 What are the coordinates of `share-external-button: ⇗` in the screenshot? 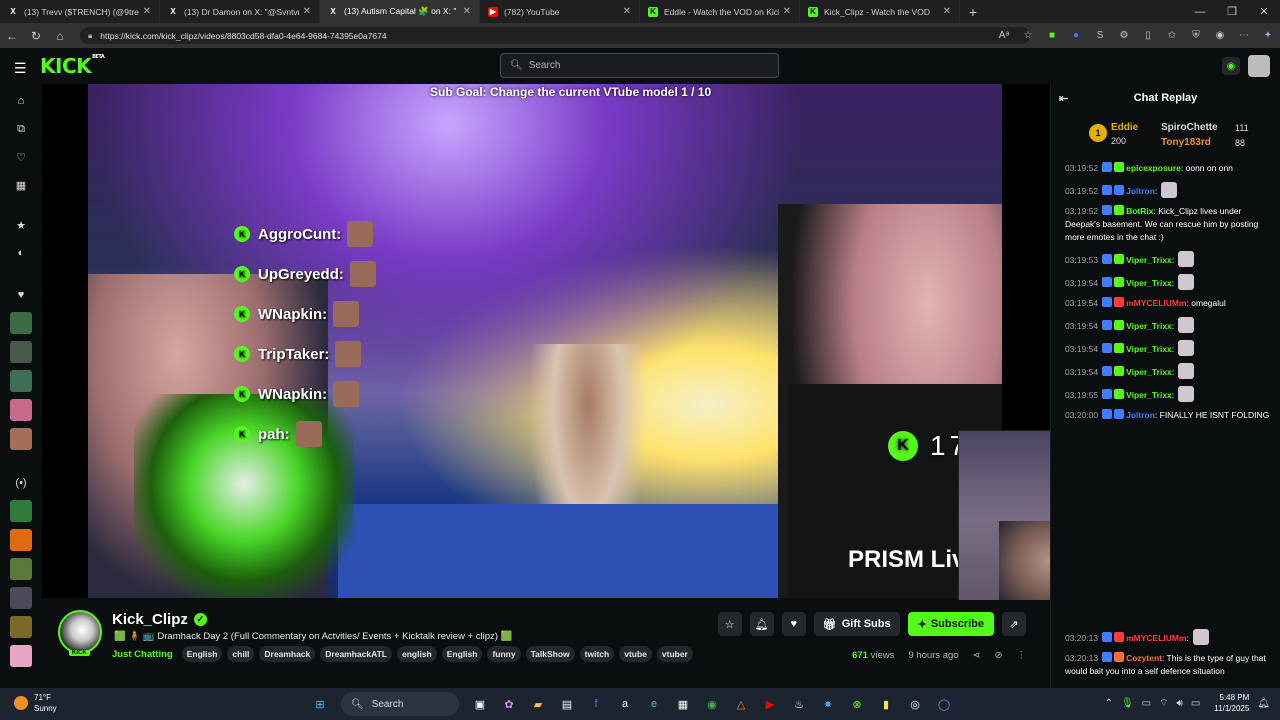 It's located at (1014, 624).